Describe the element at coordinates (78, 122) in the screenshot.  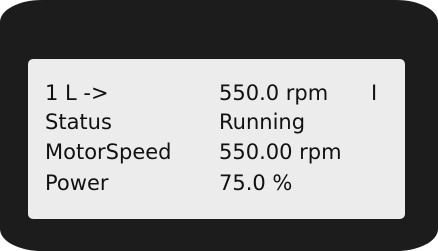
I see `parameter-label: Status` at that location.